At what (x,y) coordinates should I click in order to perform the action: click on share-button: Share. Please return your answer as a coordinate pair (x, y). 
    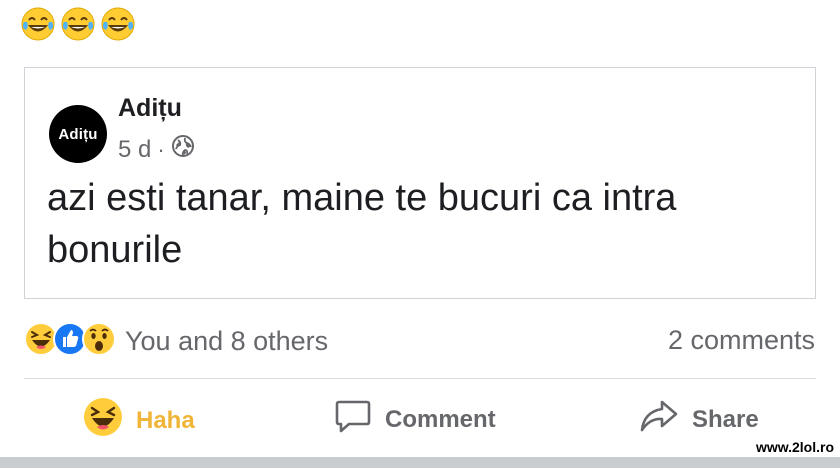
    Looking at the image, I should click on (698, 419).